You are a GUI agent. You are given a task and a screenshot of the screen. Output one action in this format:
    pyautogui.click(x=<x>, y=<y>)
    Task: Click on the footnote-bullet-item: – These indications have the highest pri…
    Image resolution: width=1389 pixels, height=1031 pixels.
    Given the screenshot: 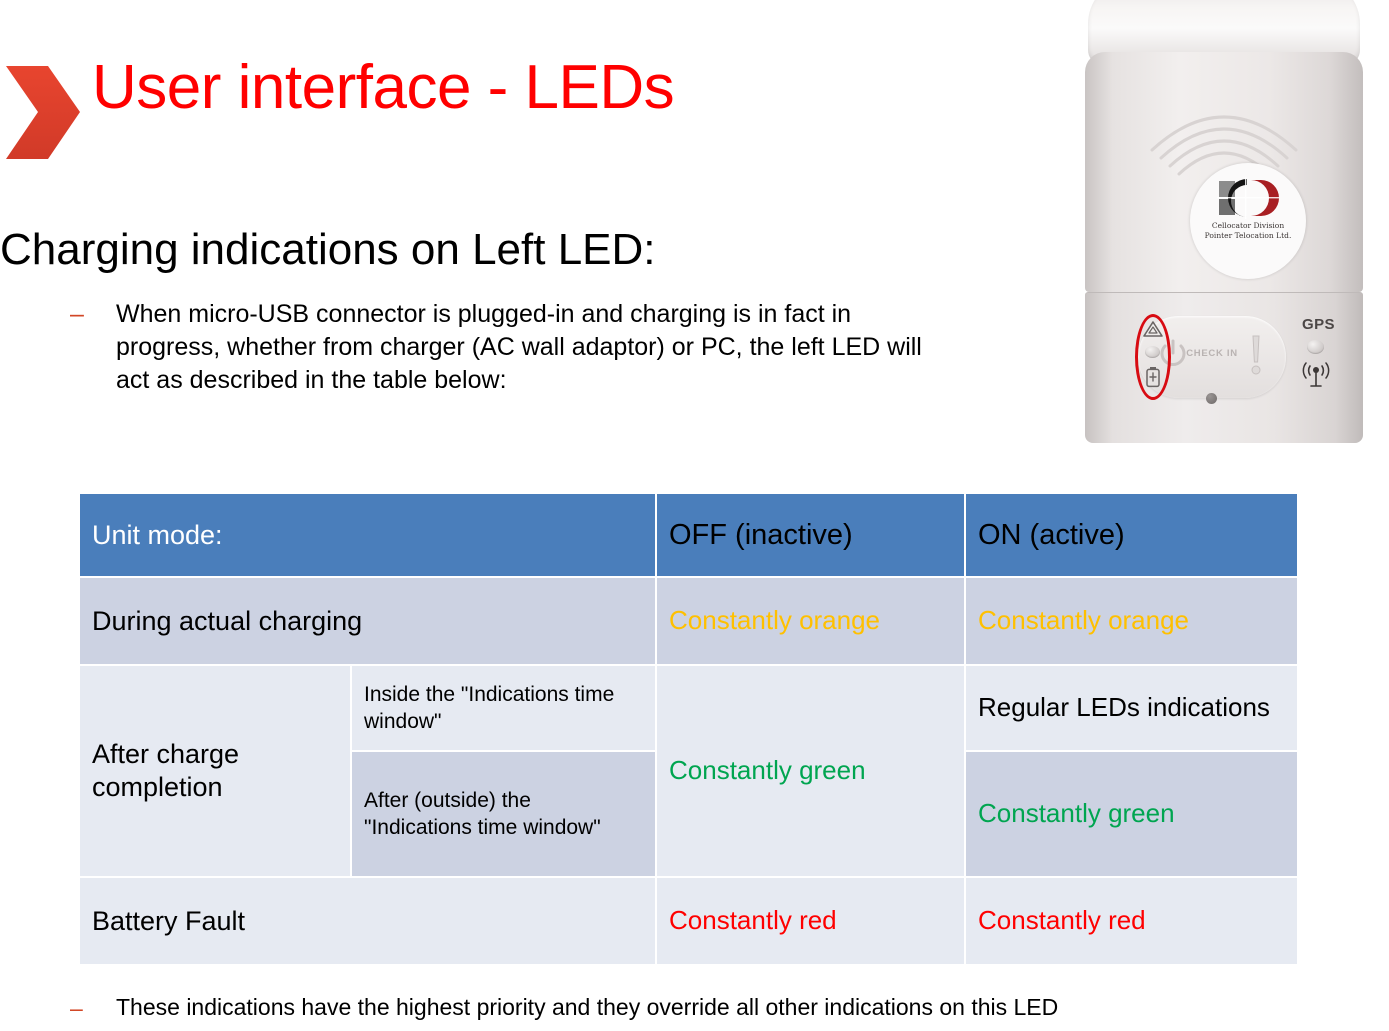 What is the action you would take?
    pyautogui.click(x=720, y=1008)
    